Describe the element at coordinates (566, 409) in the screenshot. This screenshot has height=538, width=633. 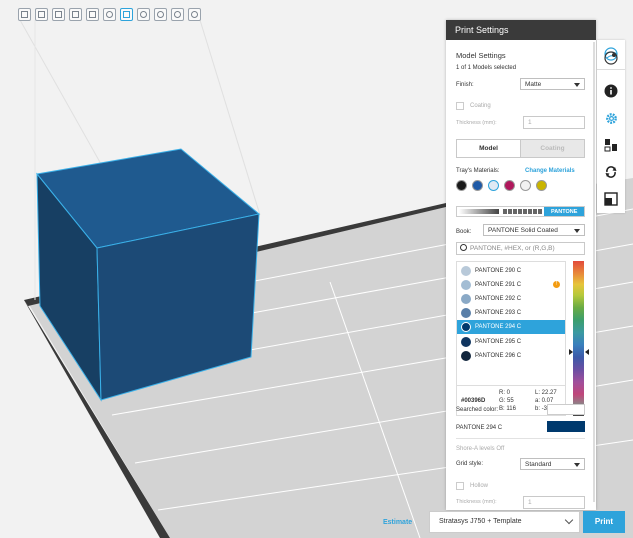
I see `searched-color-sample` at that location.